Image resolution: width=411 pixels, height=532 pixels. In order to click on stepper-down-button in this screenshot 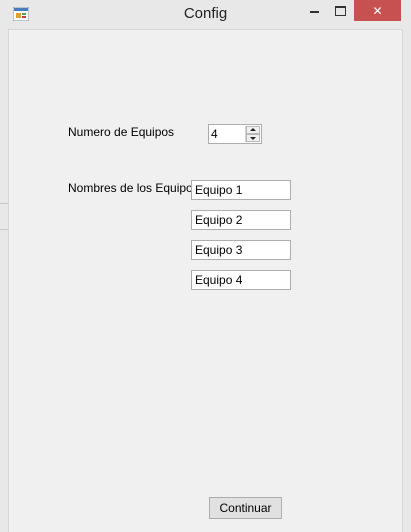, I will do `click(253, 138)`.